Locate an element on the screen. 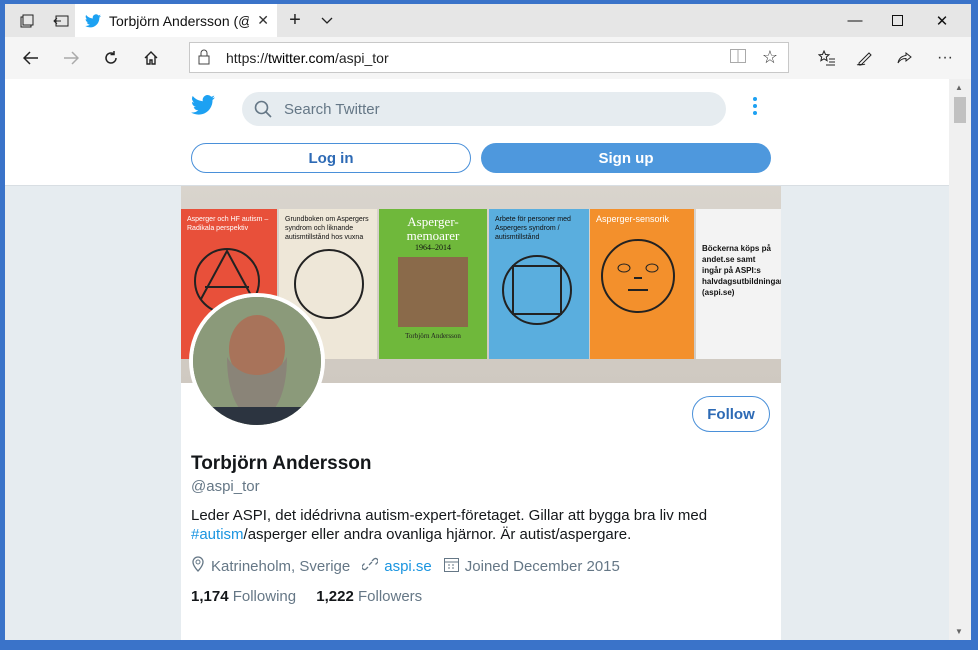  book-3-author: Torbjörn Andersson is located at coordinates (433, 336).